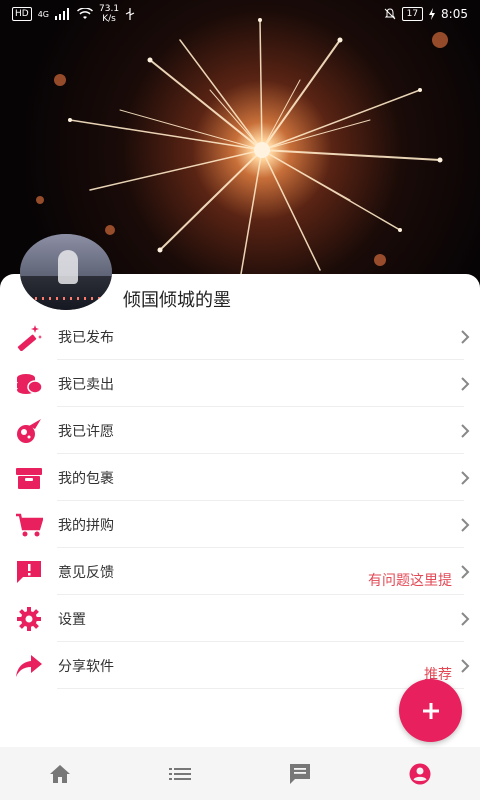  What do you see at coordinates (43, 14) in the screenshot?
I see `signal-type: 4G` at bounding box center [43, 14].